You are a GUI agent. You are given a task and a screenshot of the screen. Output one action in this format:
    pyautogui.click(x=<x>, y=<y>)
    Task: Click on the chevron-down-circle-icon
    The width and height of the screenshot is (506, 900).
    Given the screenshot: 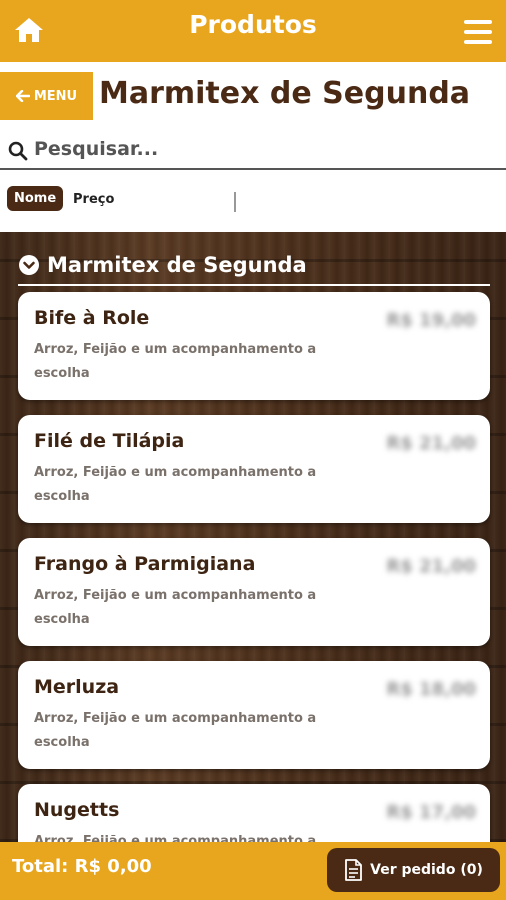 What is the action you would take?
    pyautogui.click(x=29, y=265)
    